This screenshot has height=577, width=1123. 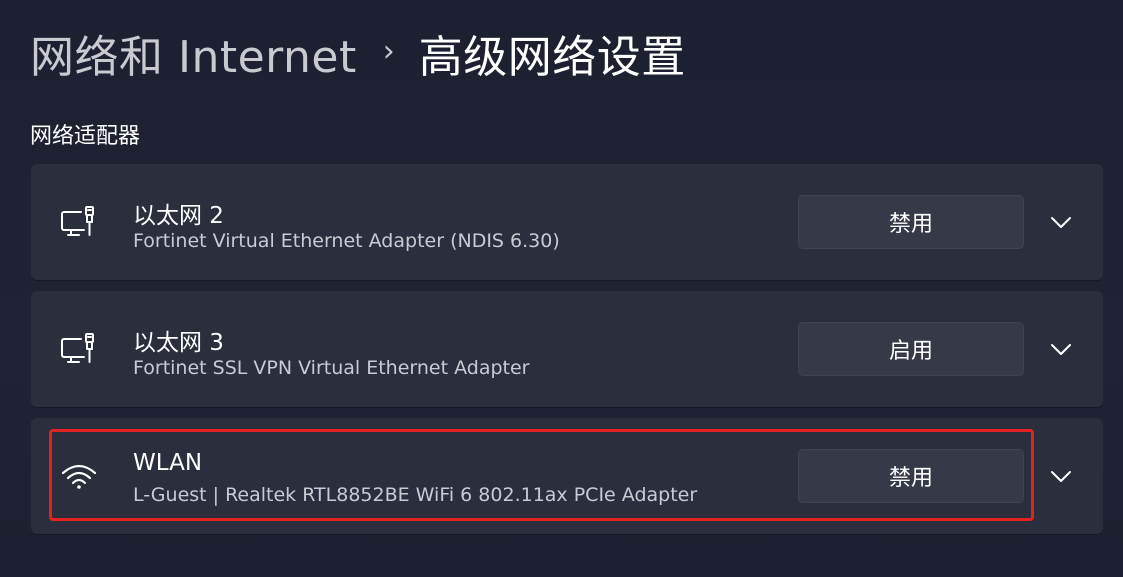 I want to click on breadcrumb: 网络和 Internet › 高级网络设置, so click(x=358, y=53).